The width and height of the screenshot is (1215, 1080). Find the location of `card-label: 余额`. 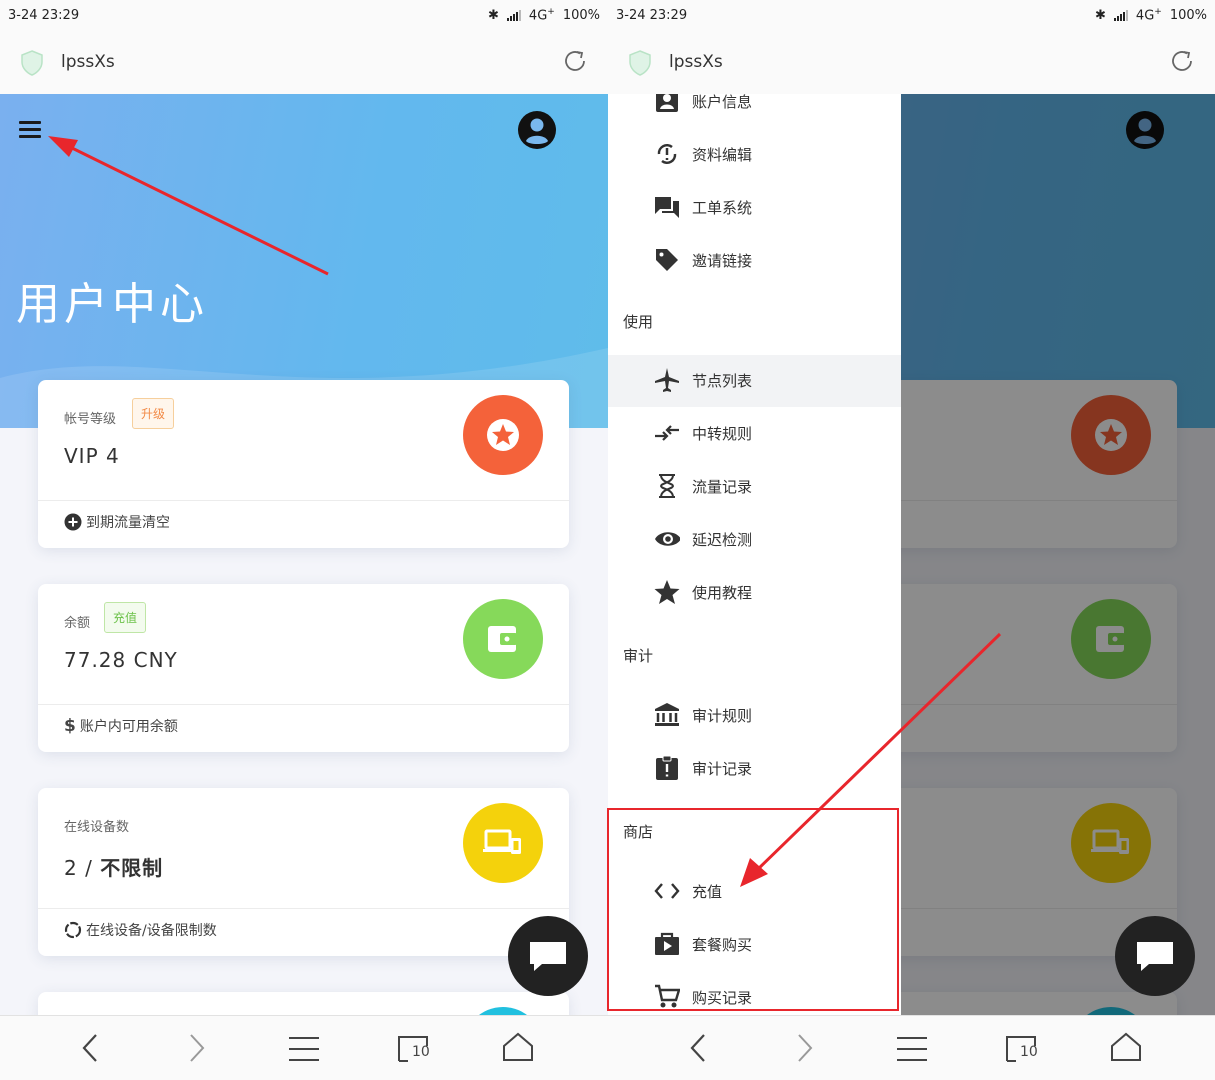

card-label: 余额 is located at coordinates (77, 623).